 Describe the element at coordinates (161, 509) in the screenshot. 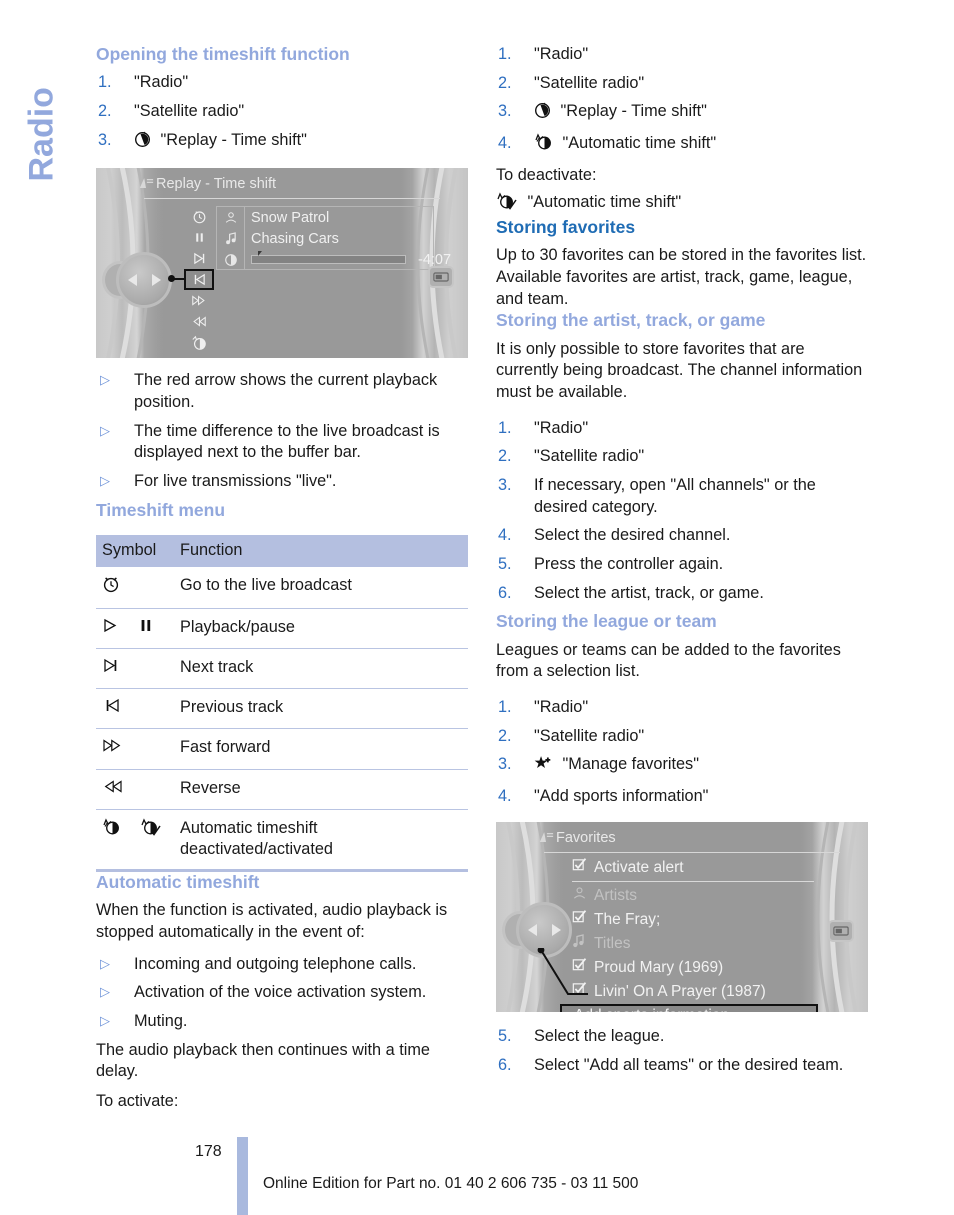

I see `heading-timeshift-menu: Timeshift menu` at that location.